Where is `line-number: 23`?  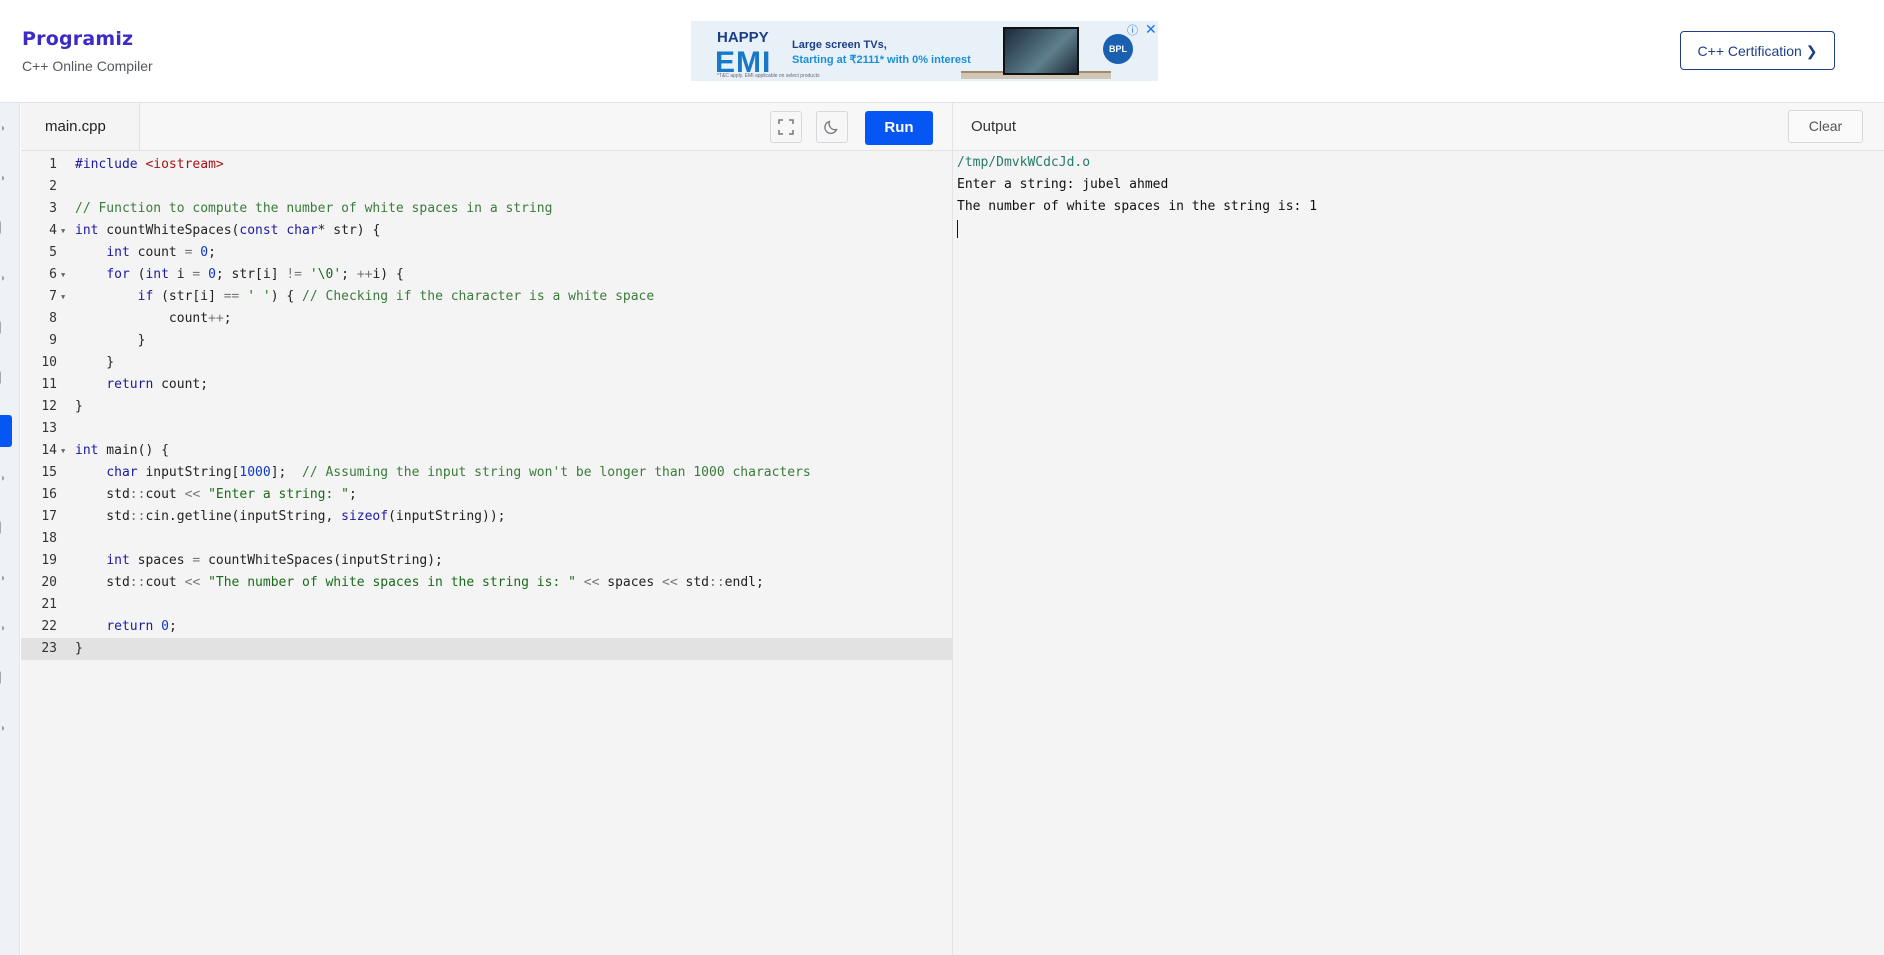 line-number: 23 is located at coordinates (49, 648).